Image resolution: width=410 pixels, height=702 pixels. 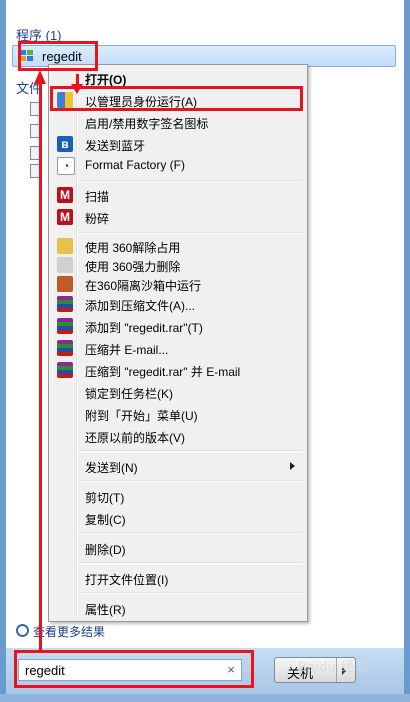 What do you see at coordinates (292, 466) in the screenshot?
I see `submenu-arrow-icon` at bounding box center [292, 466].